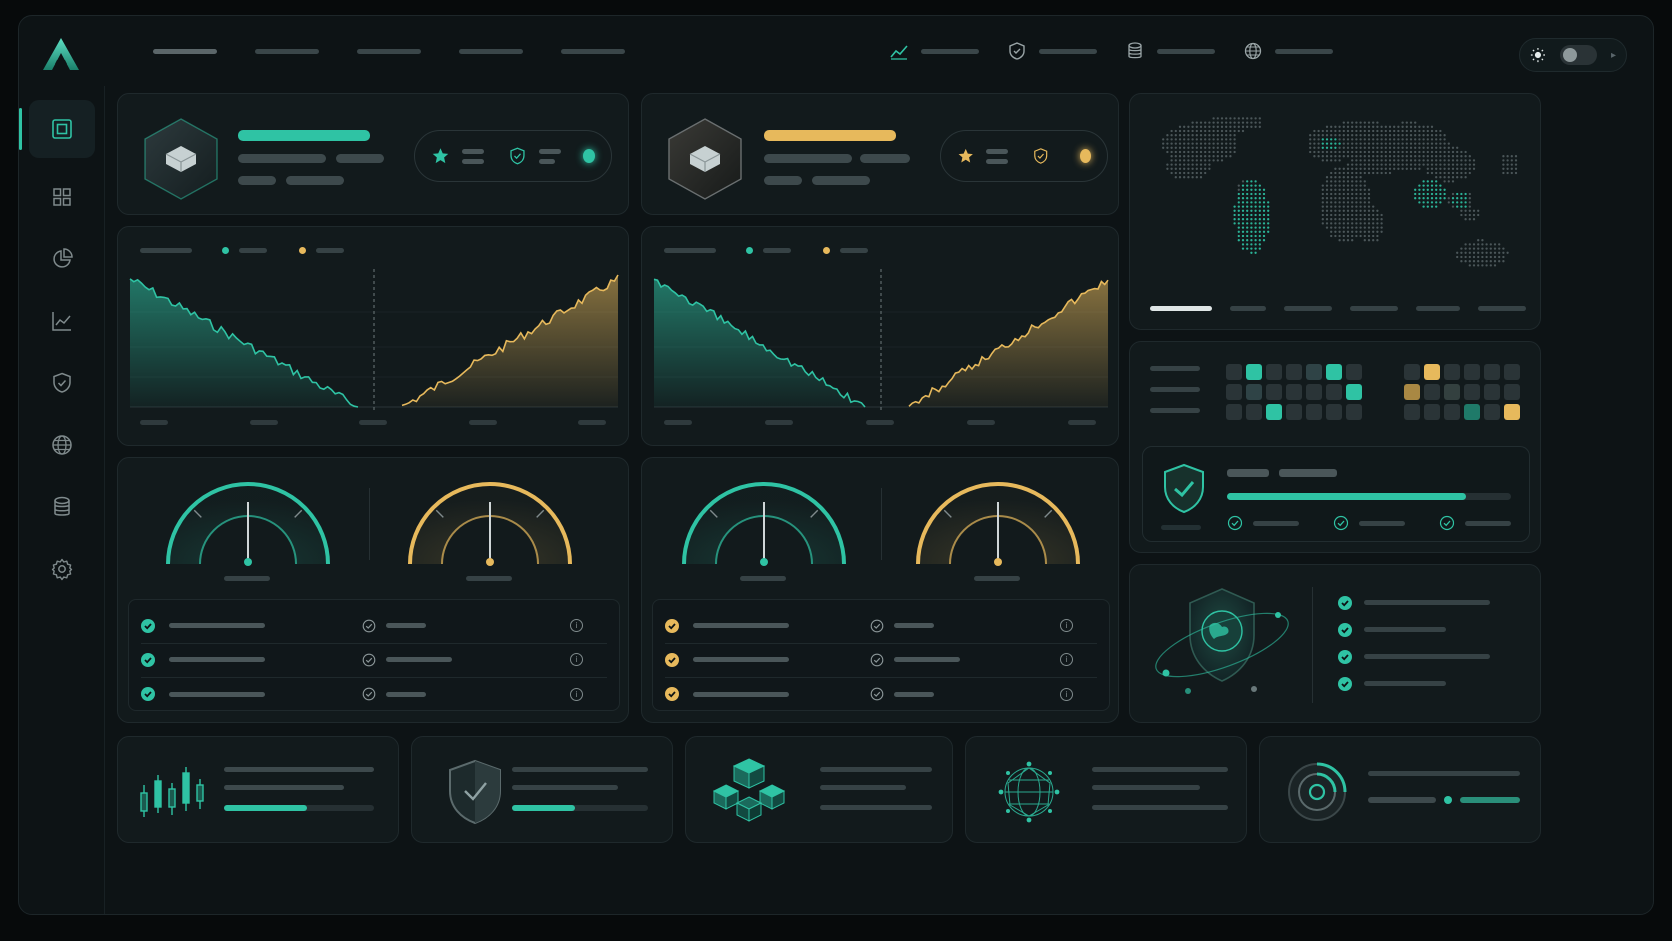 The width and height of the screenshot is (1672, 941). What do you see at coordinates (299, 808) in the screenshot?
I see `progress-bar` at bounding box center [299, 808].